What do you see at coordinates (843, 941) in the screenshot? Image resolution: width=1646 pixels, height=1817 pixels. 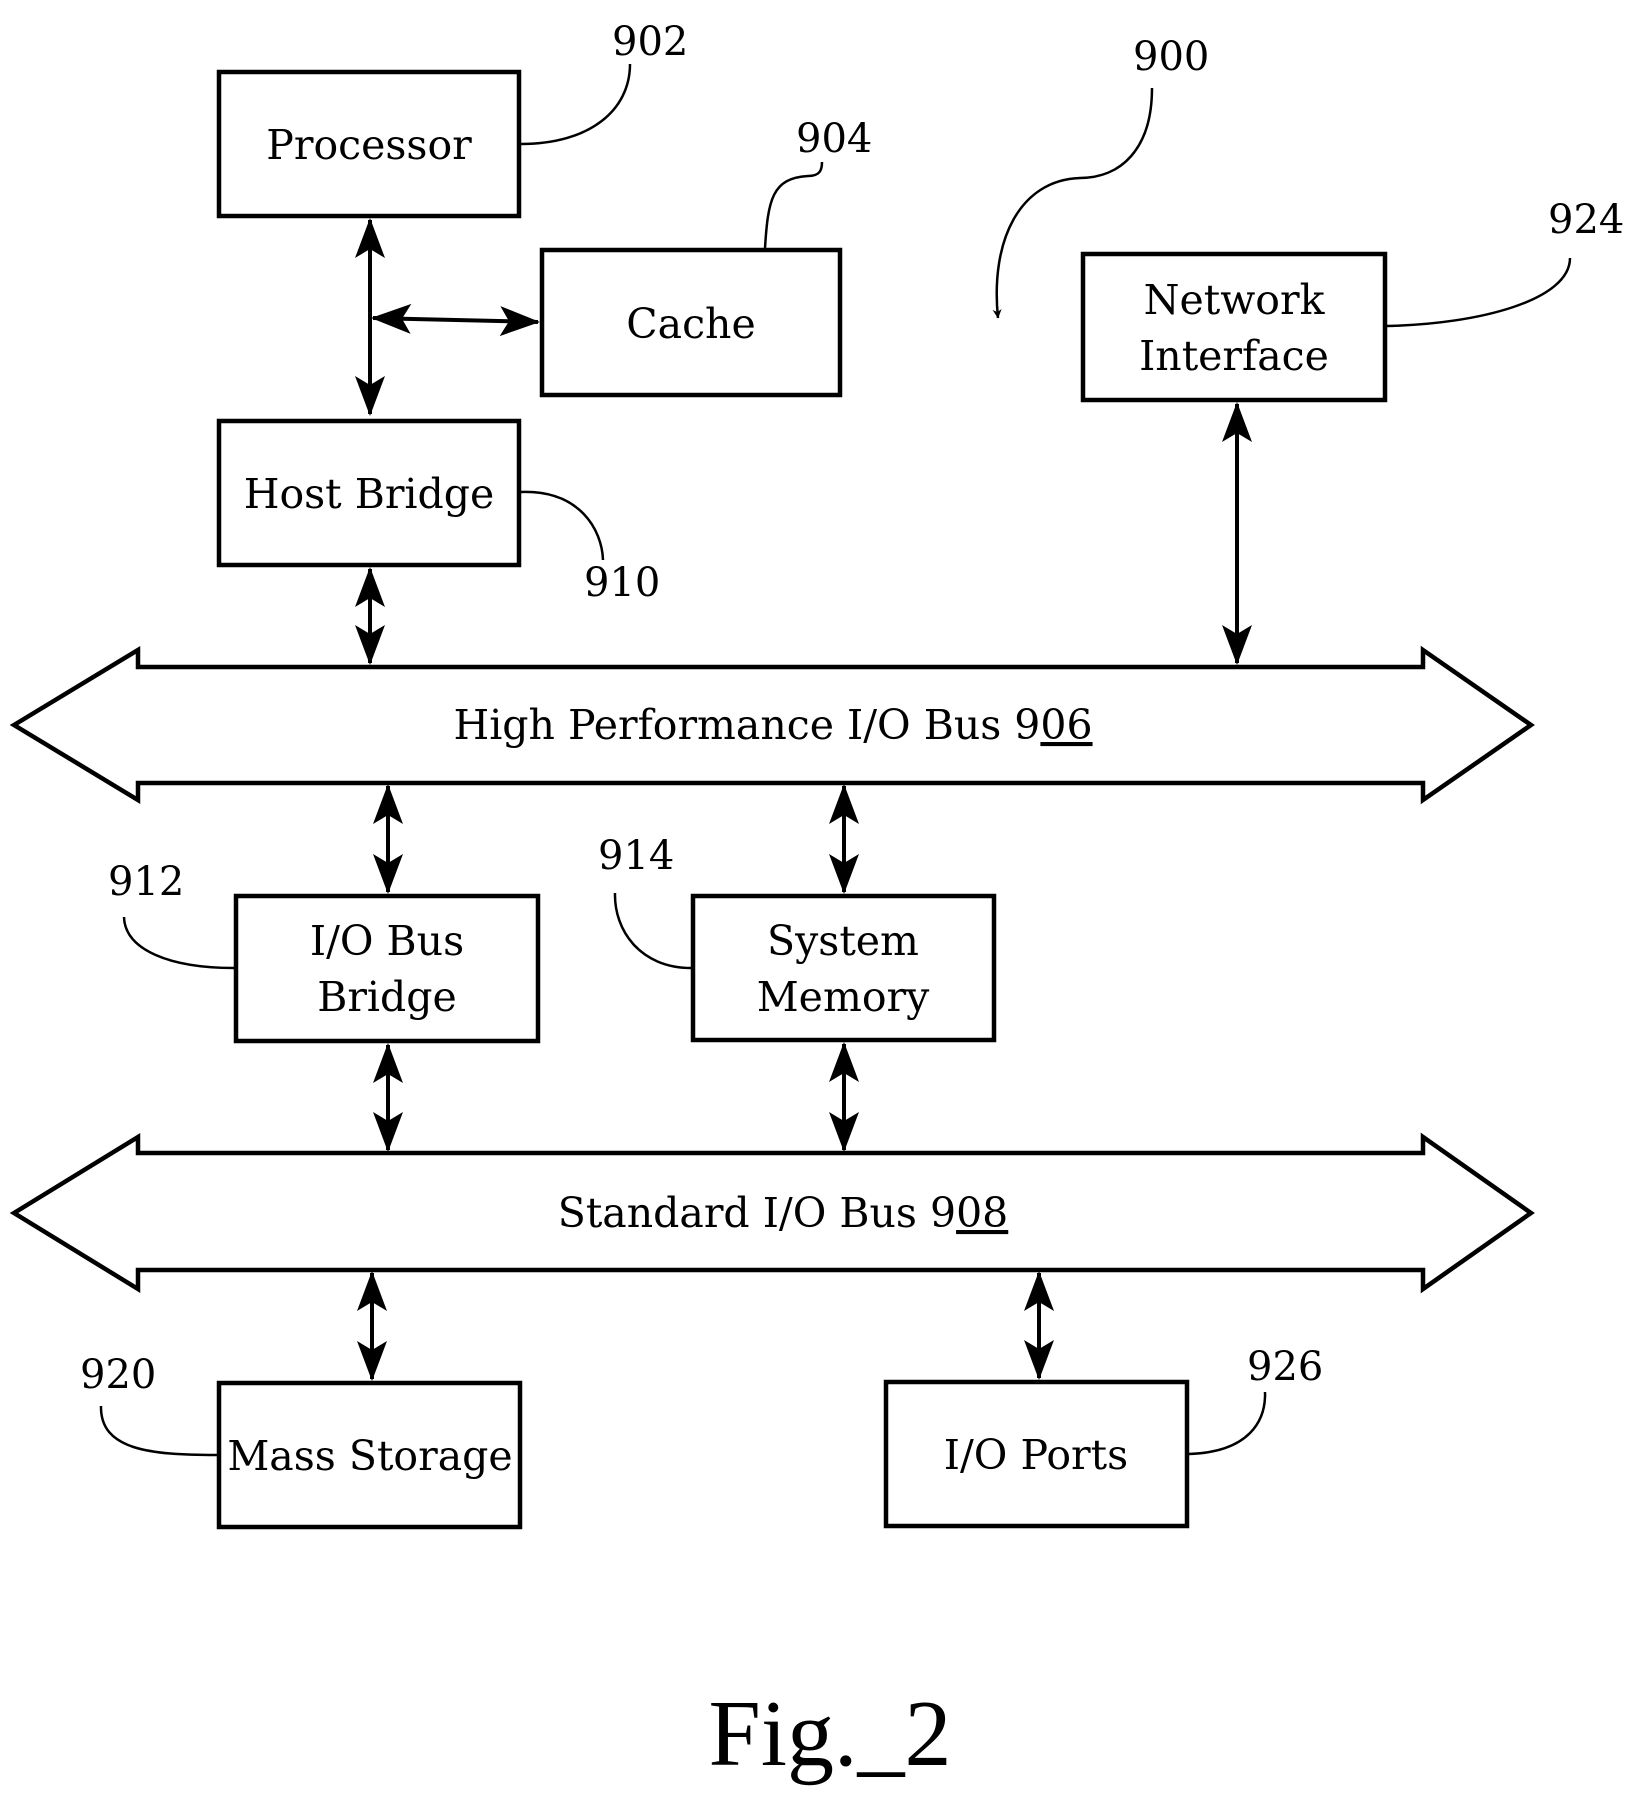 I see `system-memory-label-line1: System` at bounding box center [843, 941].